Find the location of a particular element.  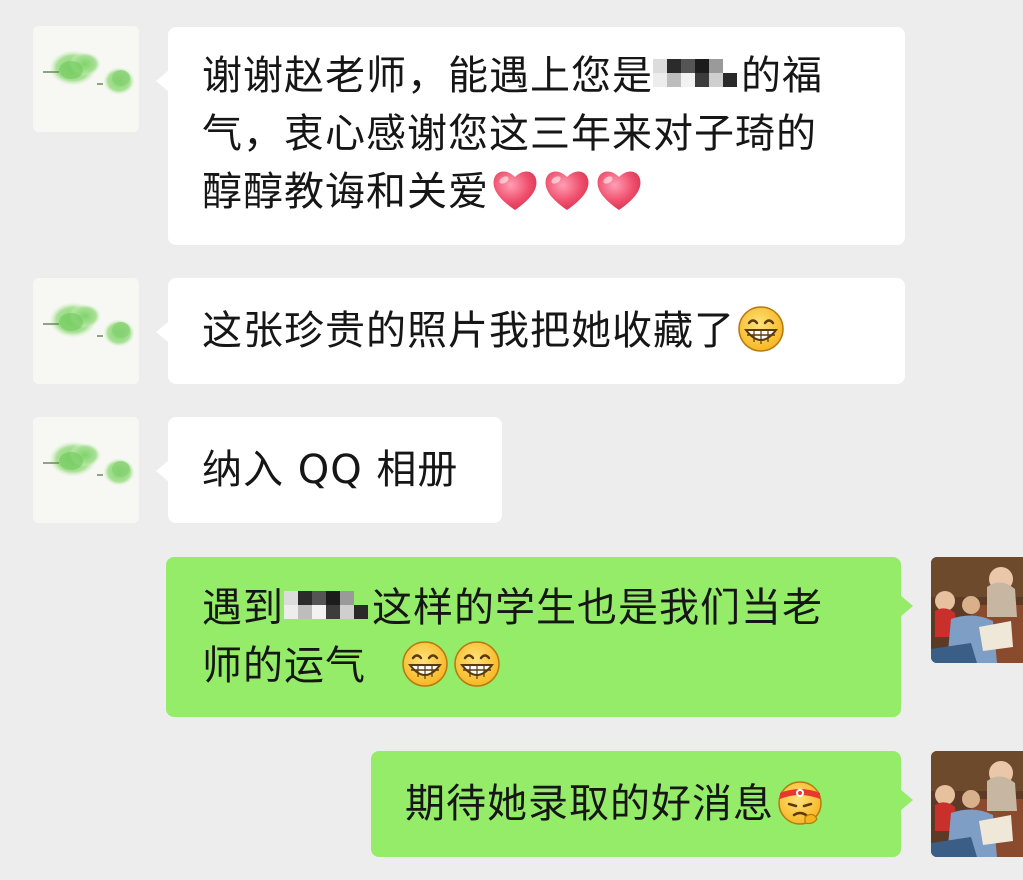

message-line: 谢谢赵老师，能遇上您是 的福 is located at coordinates (553, 76).